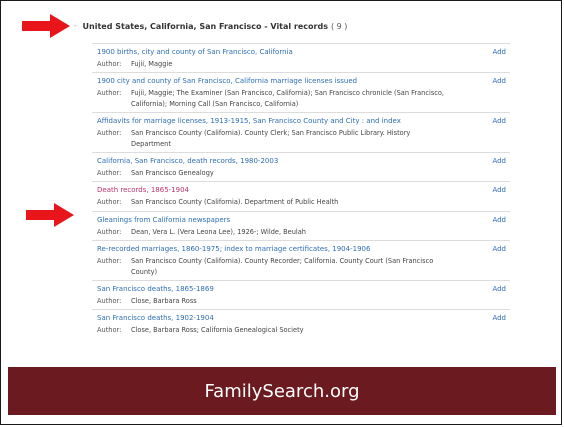  Describe the element at coordinates (301, 318) in the screenshot. I see `record-title-link: San Francisco deaths, 1902-1904` at that location.